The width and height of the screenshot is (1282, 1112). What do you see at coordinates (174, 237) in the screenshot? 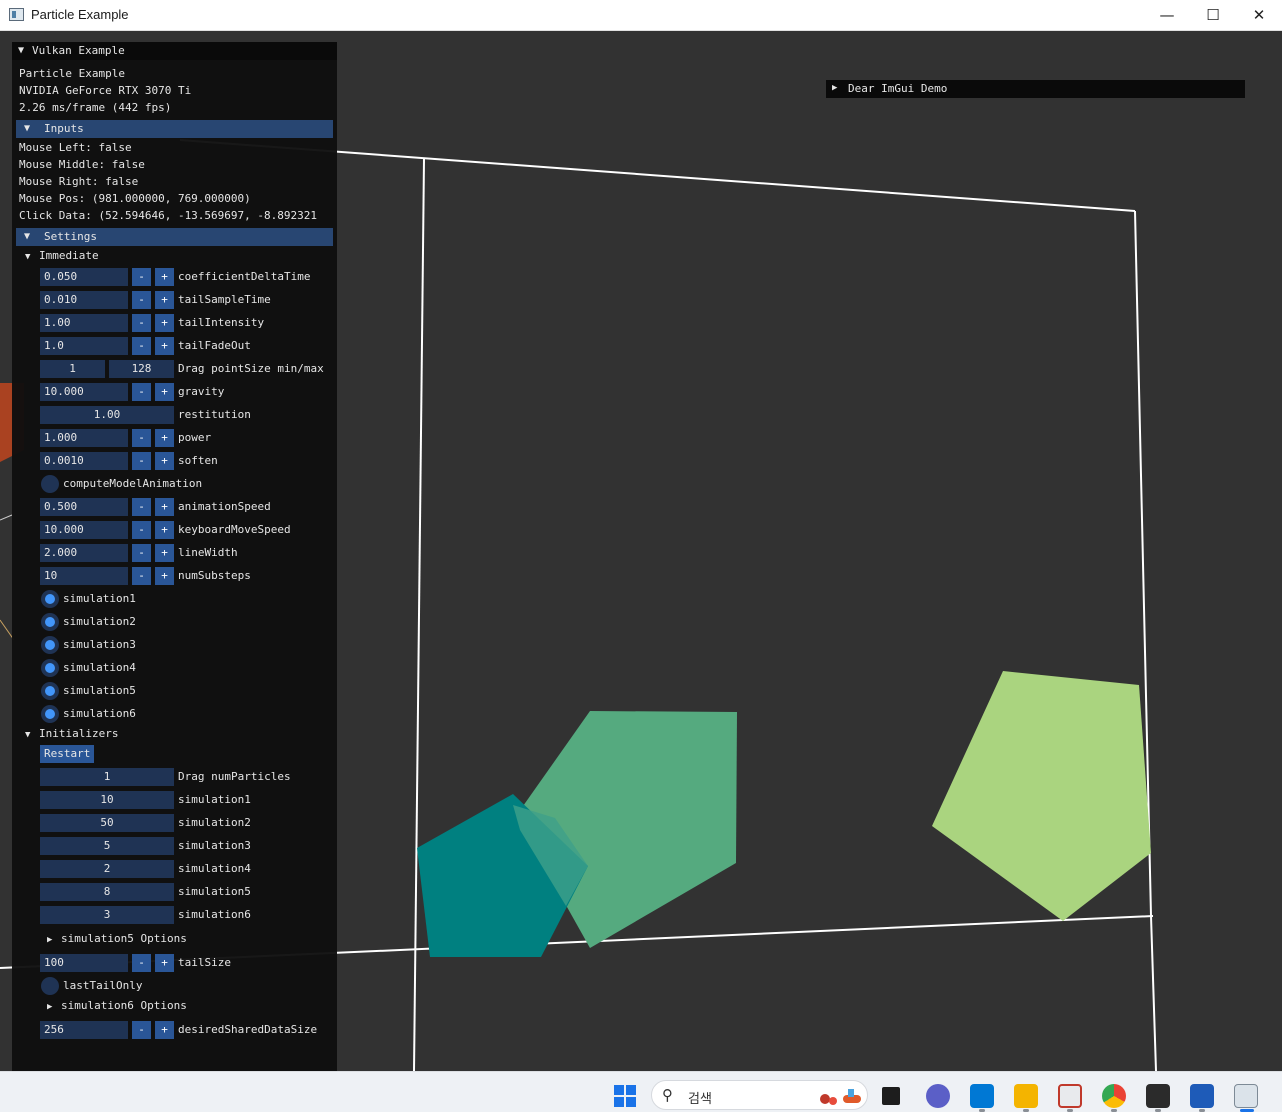
I see `settings-header: ▼ Settings` at bounding box center [174, 237].